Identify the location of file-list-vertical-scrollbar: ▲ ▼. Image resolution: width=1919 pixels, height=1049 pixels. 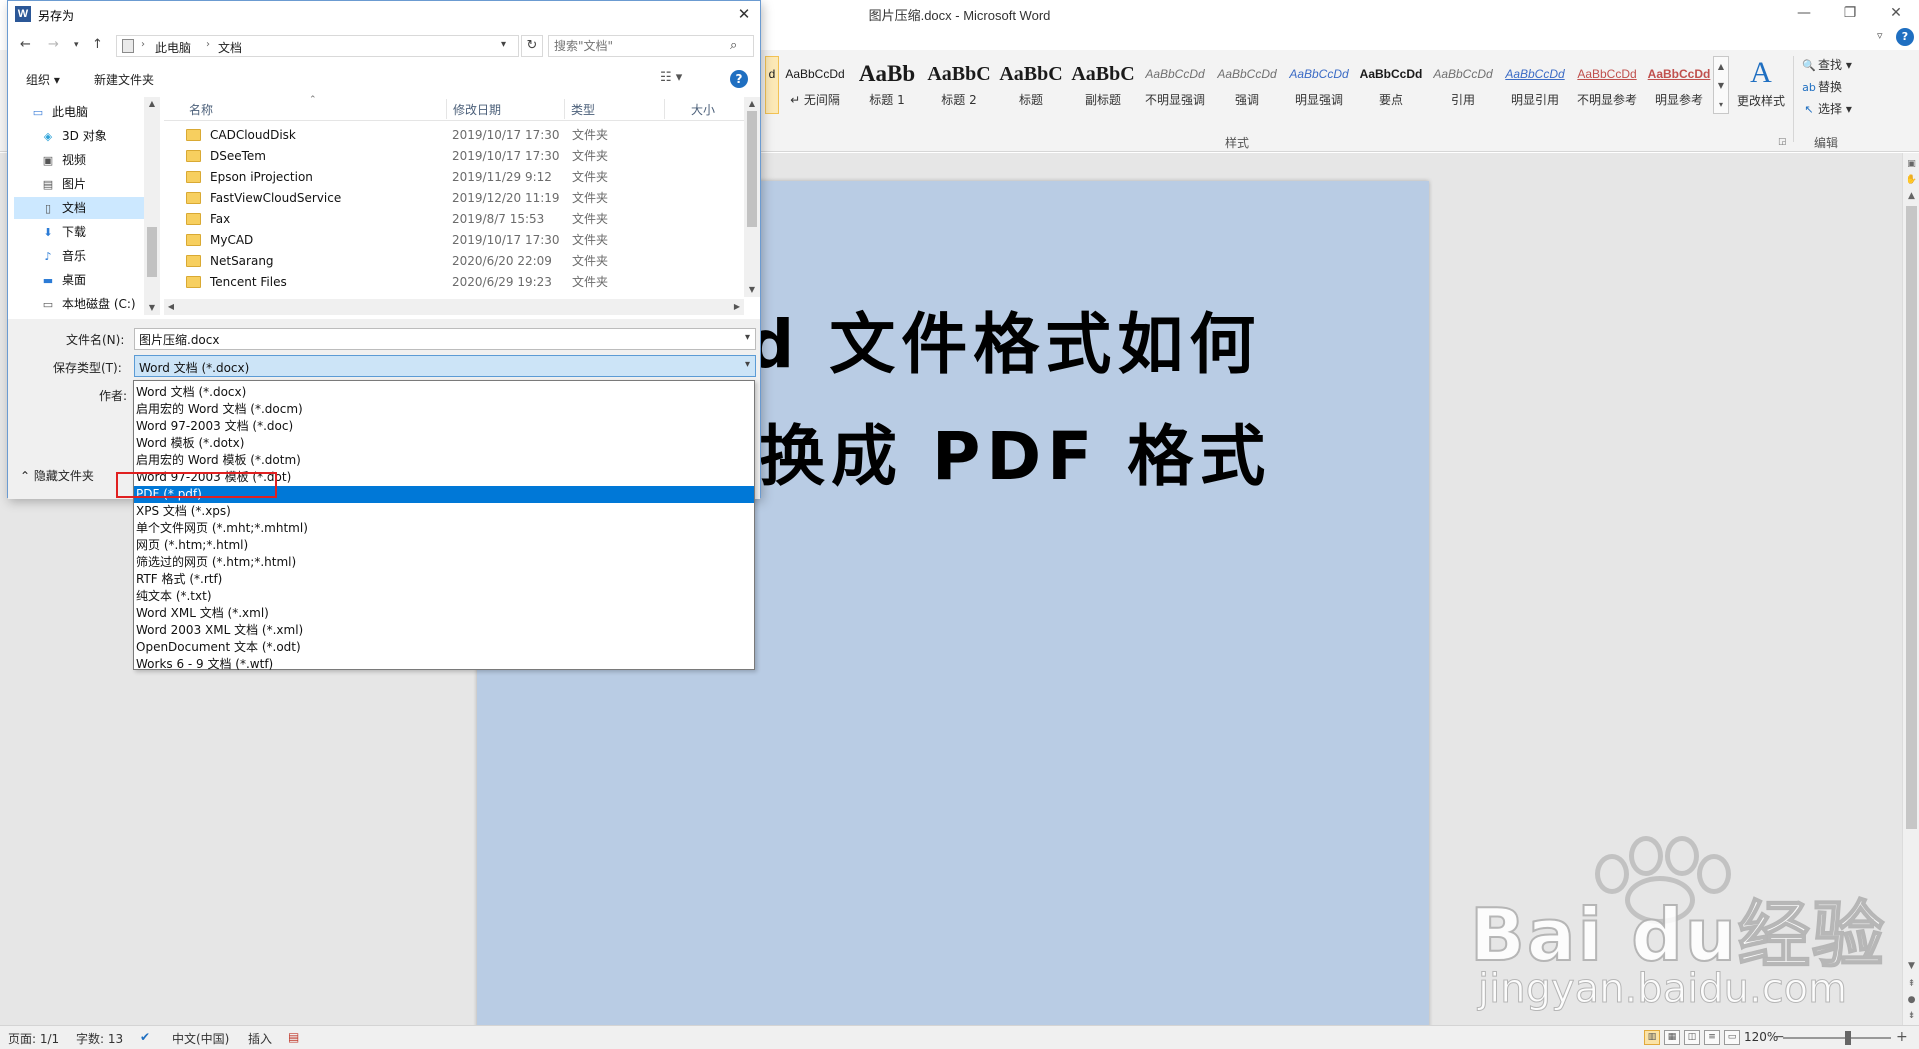
(752, 197).